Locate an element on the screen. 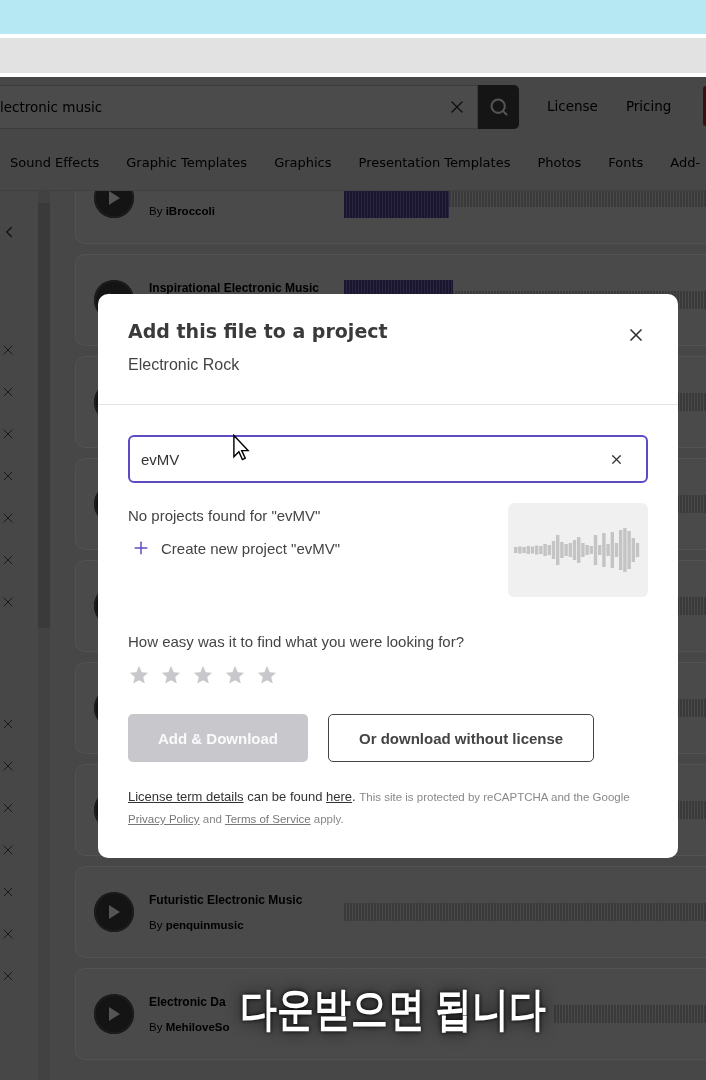 This screenshot has width=706, height=1080. track-author: By iBroccoli is located at coordinates (182, 211).